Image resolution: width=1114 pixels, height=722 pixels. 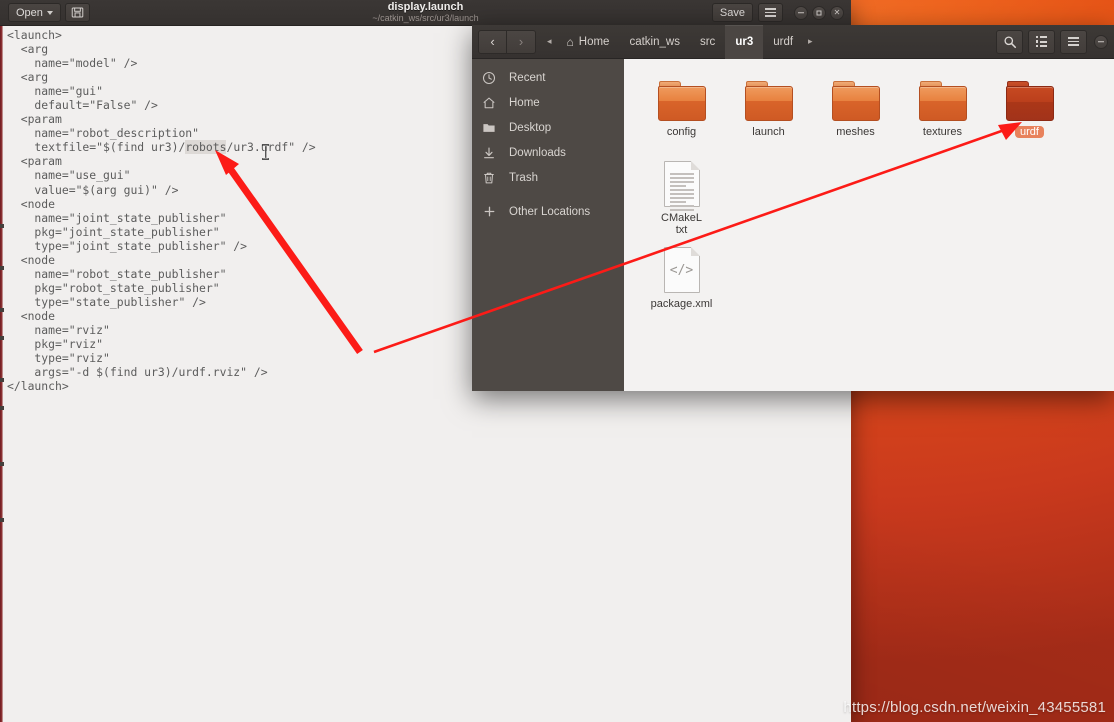 I want to click on save-button: Save, so click(x=732, y=12).